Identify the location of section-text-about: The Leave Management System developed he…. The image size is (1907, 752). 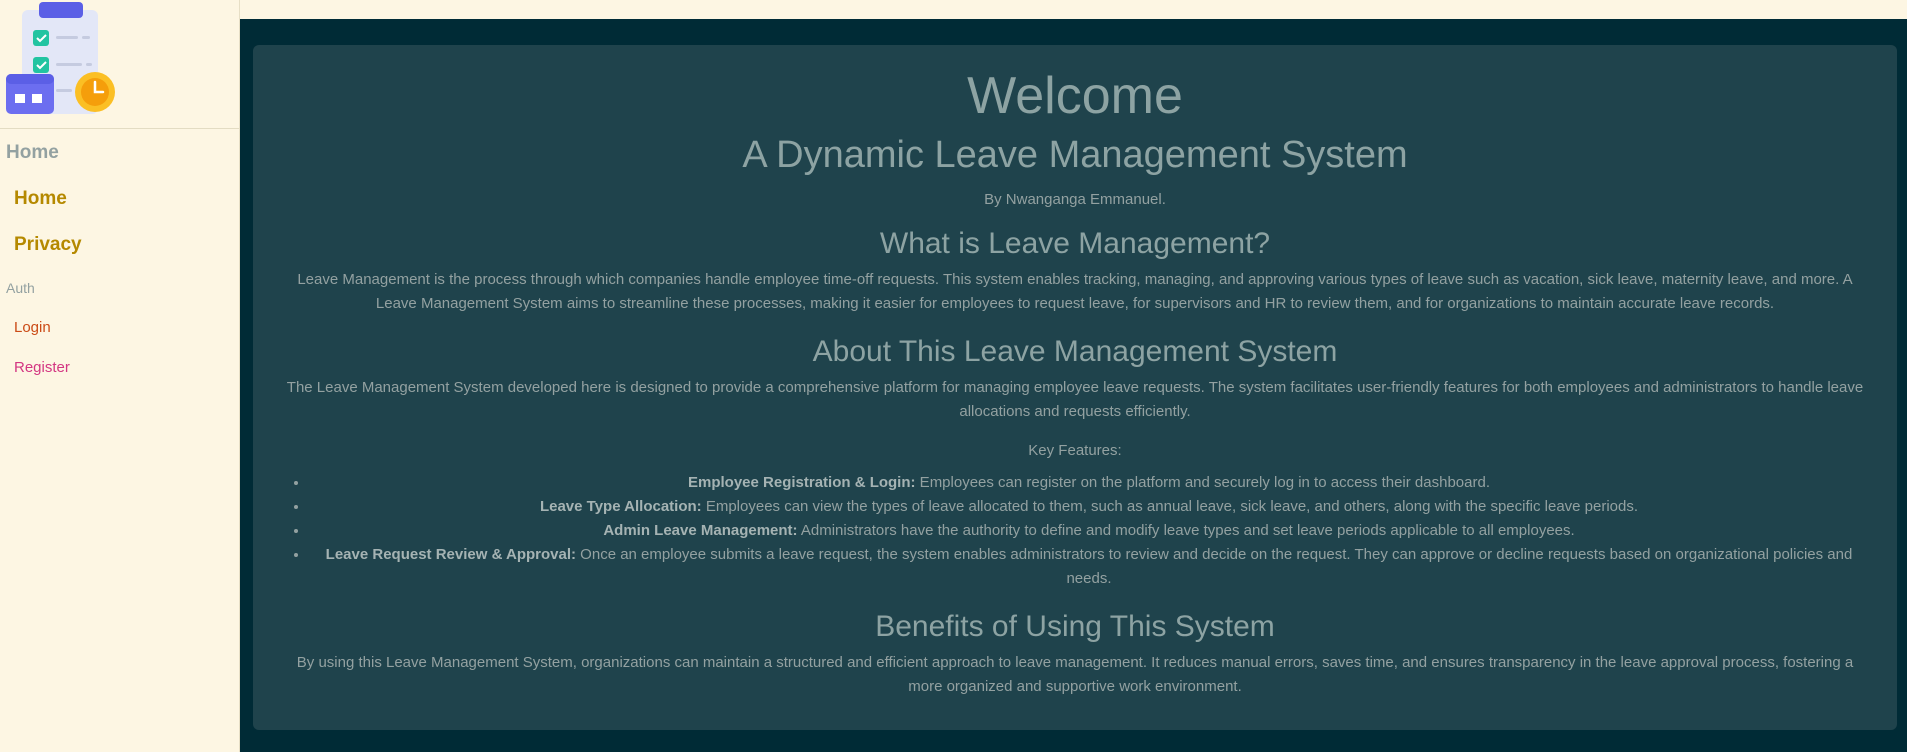
(1075, 399).